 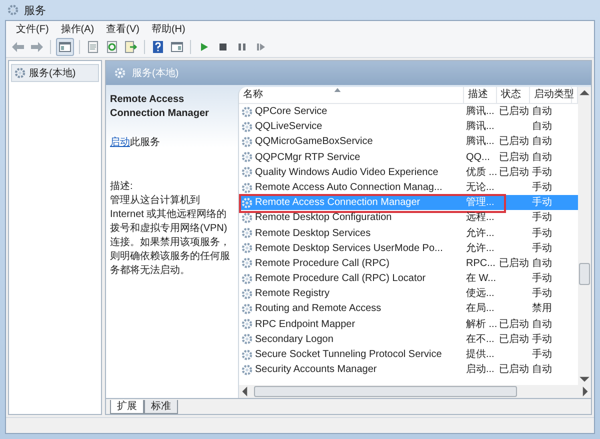 I want to click on console-tree-icon, so click(x=65, y=47).